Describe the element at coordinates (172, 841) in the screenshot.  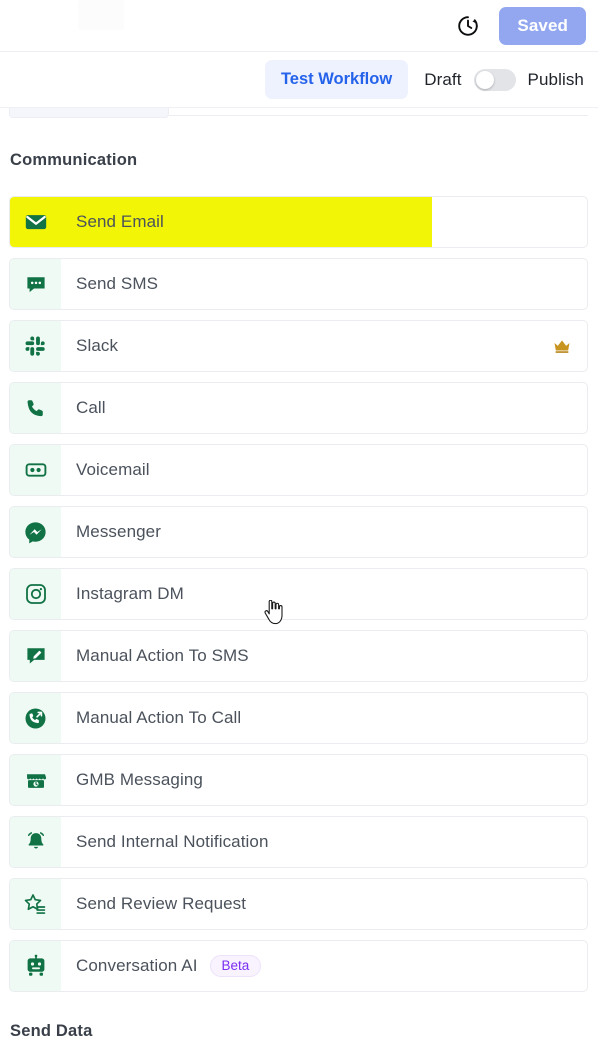
I see `list-item-label: Send Internal Notification` at that location.